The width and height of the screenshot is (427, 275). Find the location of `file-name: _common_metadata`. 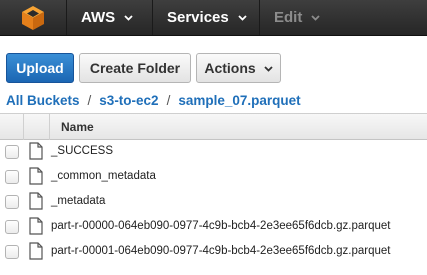

file-name: _common_metadata is located at coordinates (103, 176).